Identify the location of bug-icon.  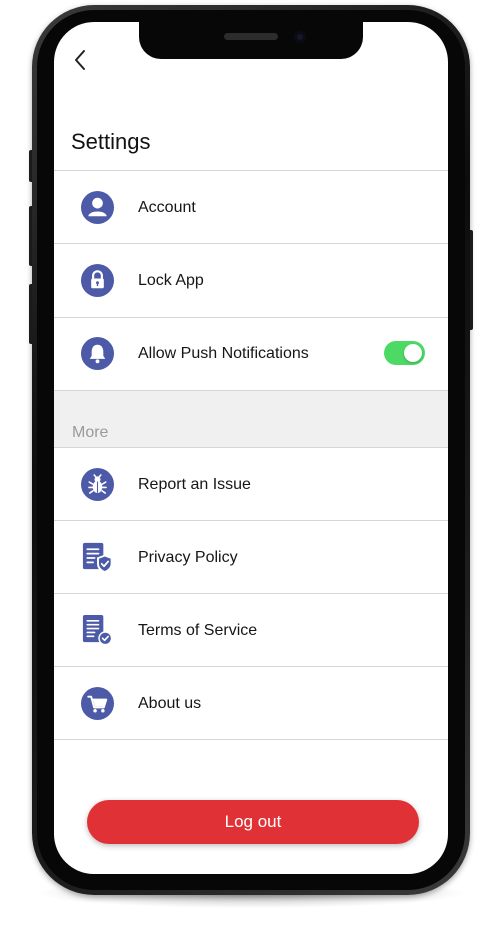
(97, 484).